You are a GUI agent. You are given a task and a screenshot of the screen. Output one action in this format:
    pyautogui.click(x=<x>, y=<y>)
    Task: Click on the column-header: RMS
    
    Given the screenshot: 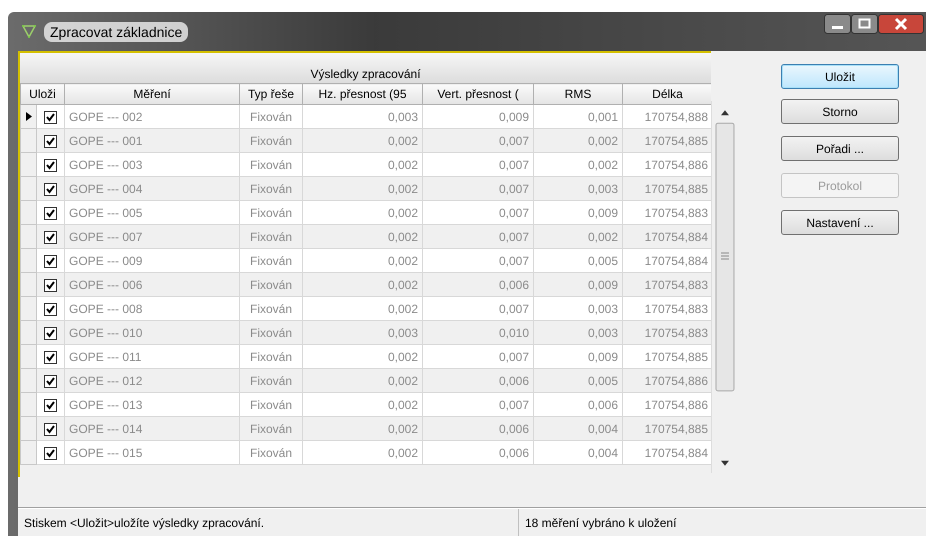 What is the action you would take?
    pyautogui.click(x=578, y=94)
    